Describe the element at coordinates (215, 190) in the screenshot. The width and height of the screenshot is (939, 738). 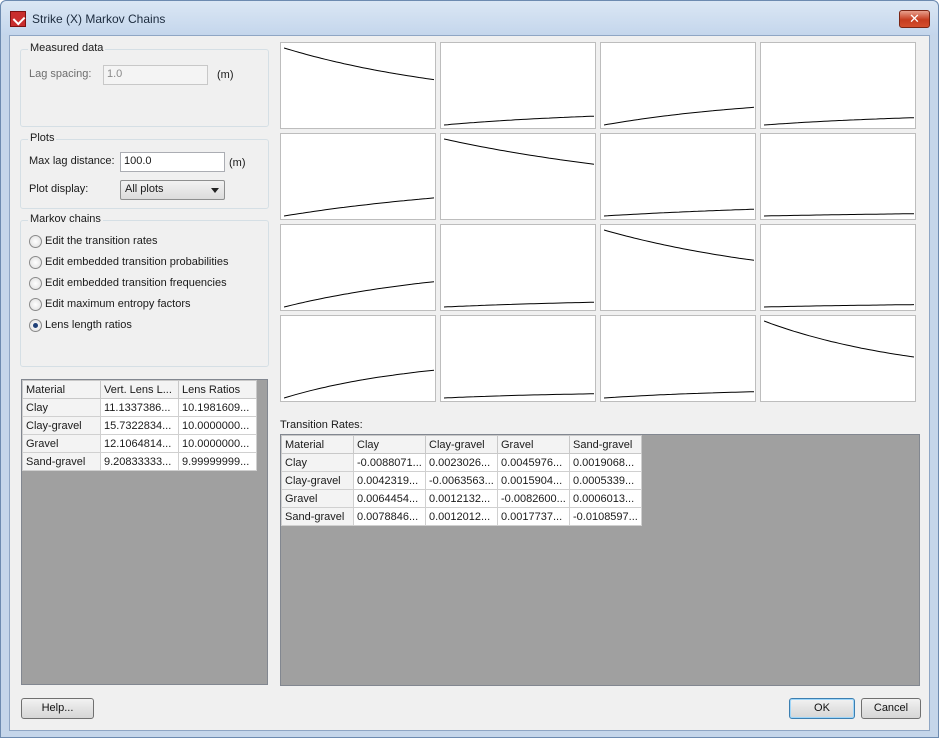
I see `chevron-down-icon` at that location.